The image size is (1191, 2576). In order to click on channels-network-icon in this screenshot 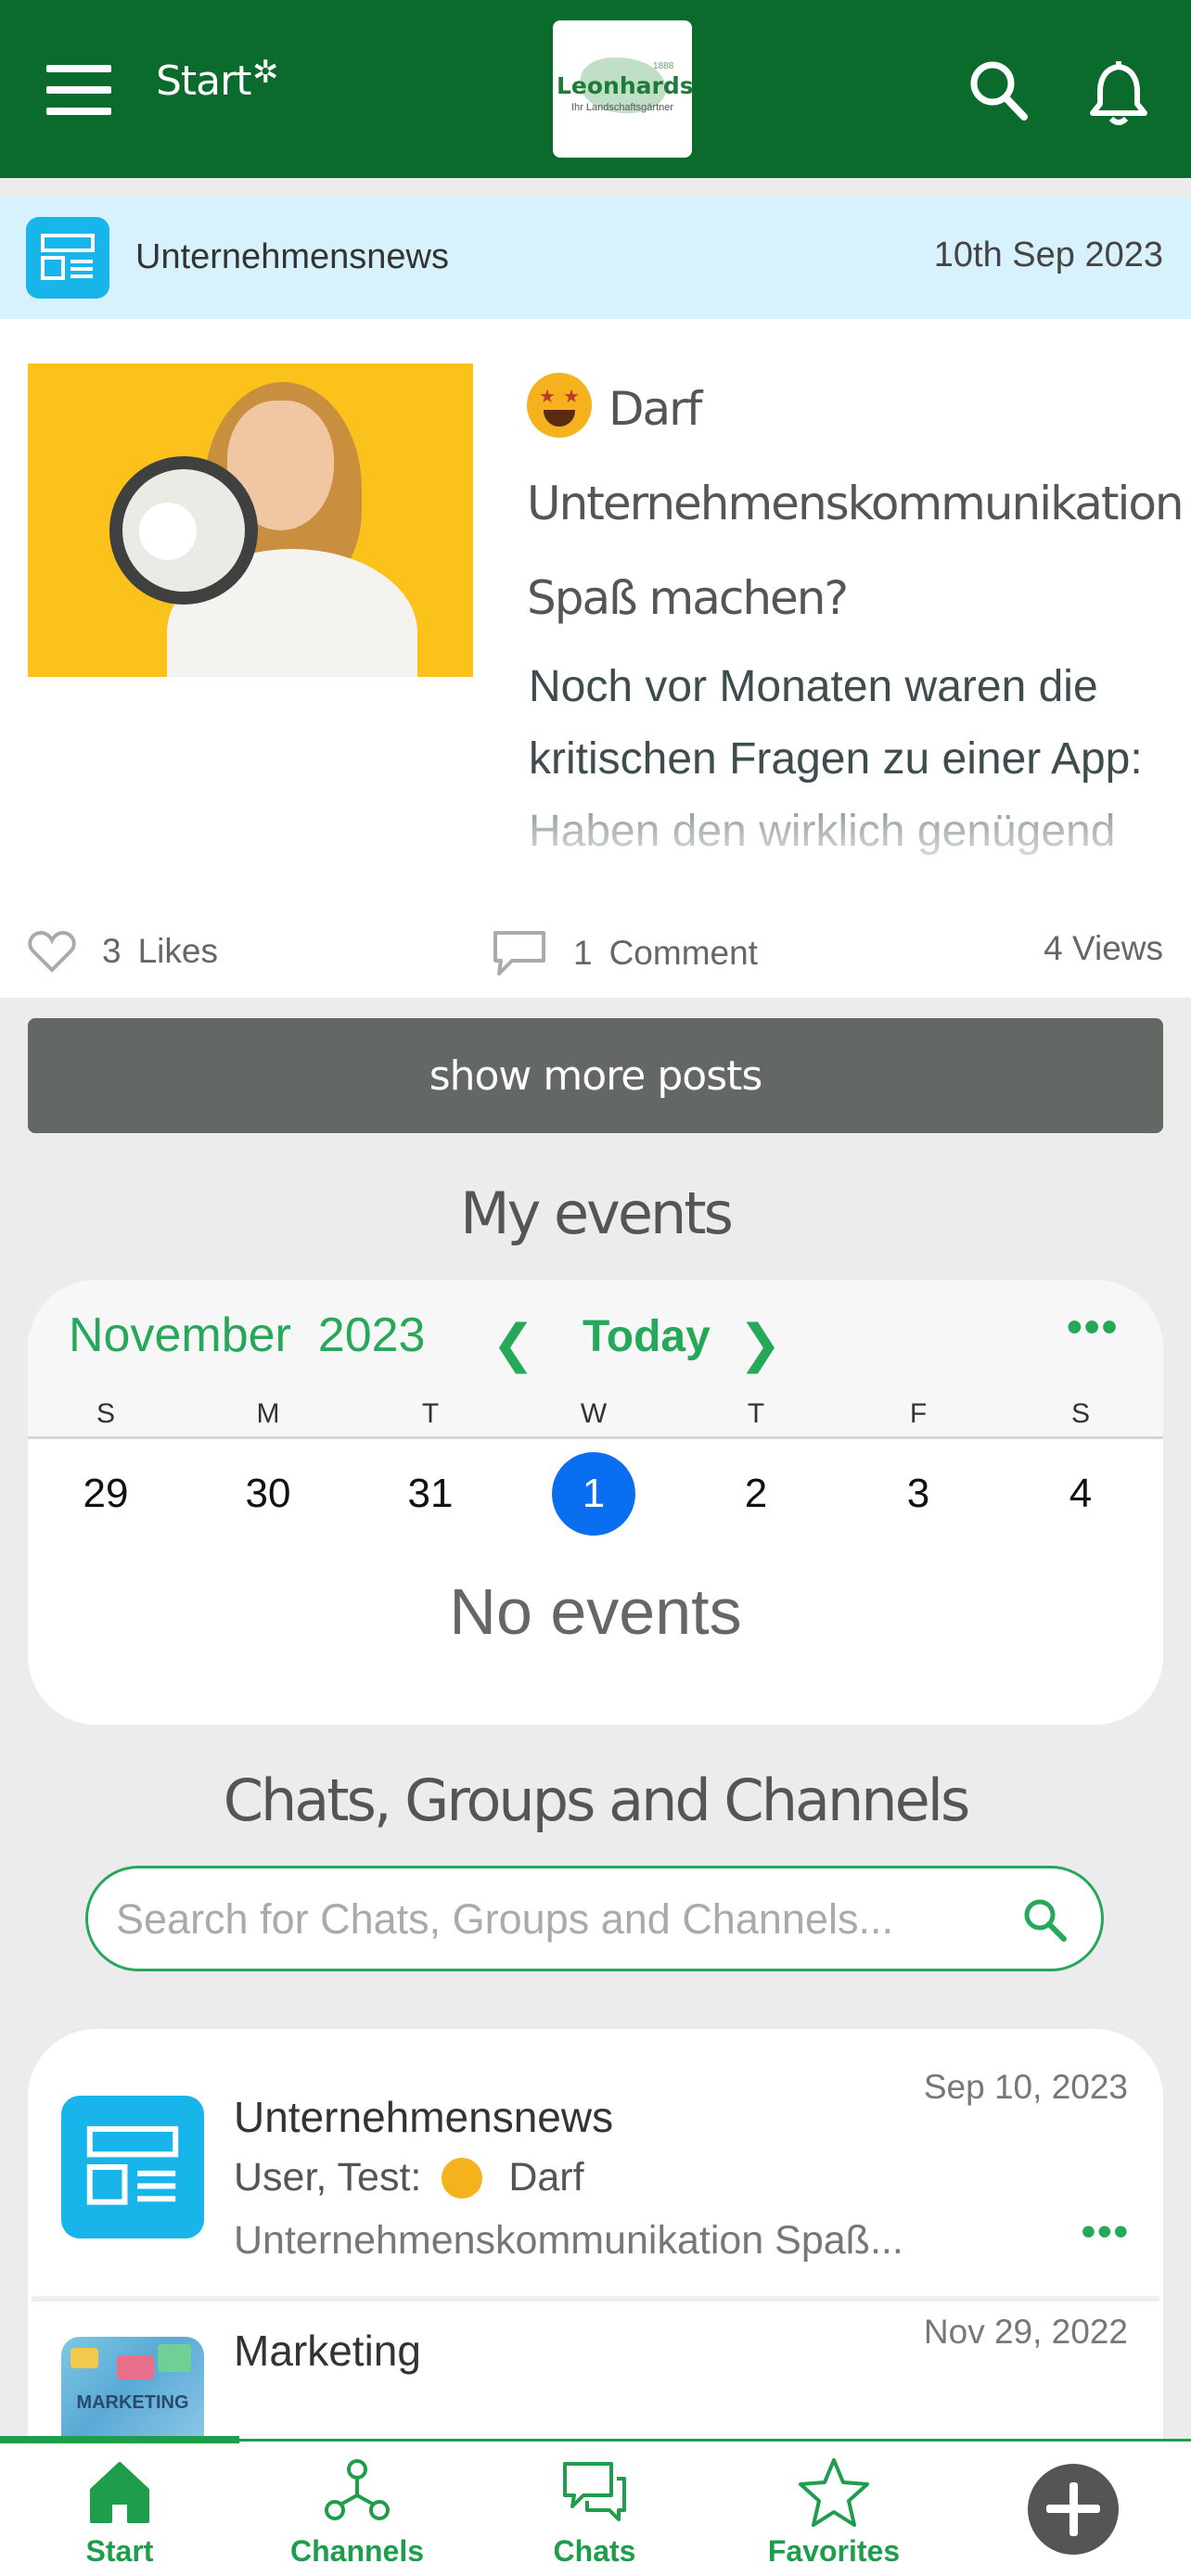, I will do `click(357, 2489)`.